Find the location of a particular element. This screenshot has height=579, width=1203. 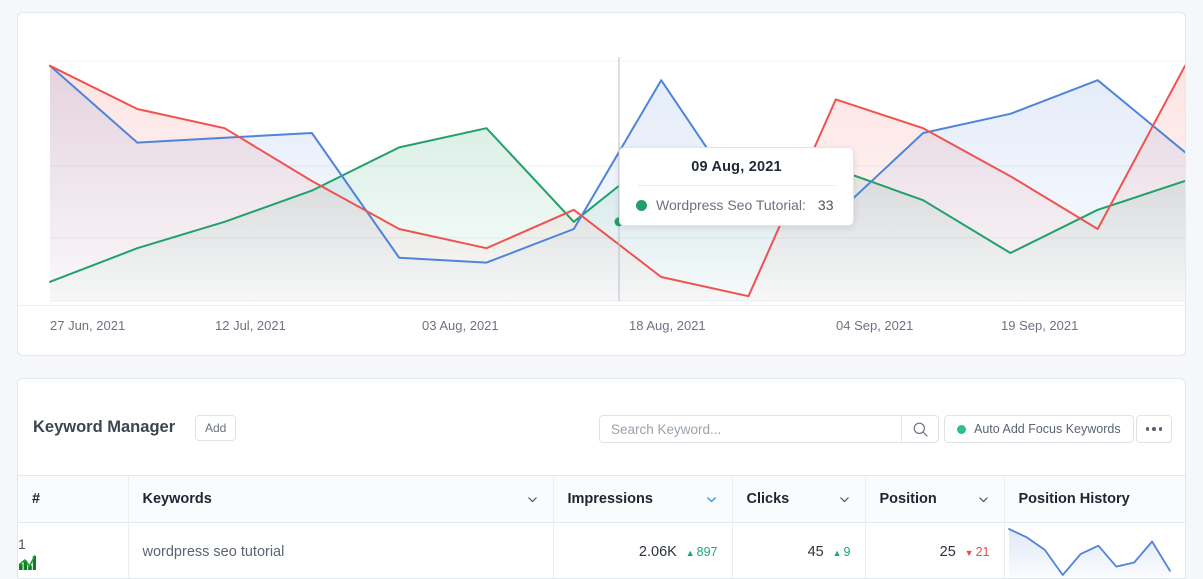

auto-add-focus-keywords-button: Auto Add Focus Keywords is located at coordinates (1039, 429).